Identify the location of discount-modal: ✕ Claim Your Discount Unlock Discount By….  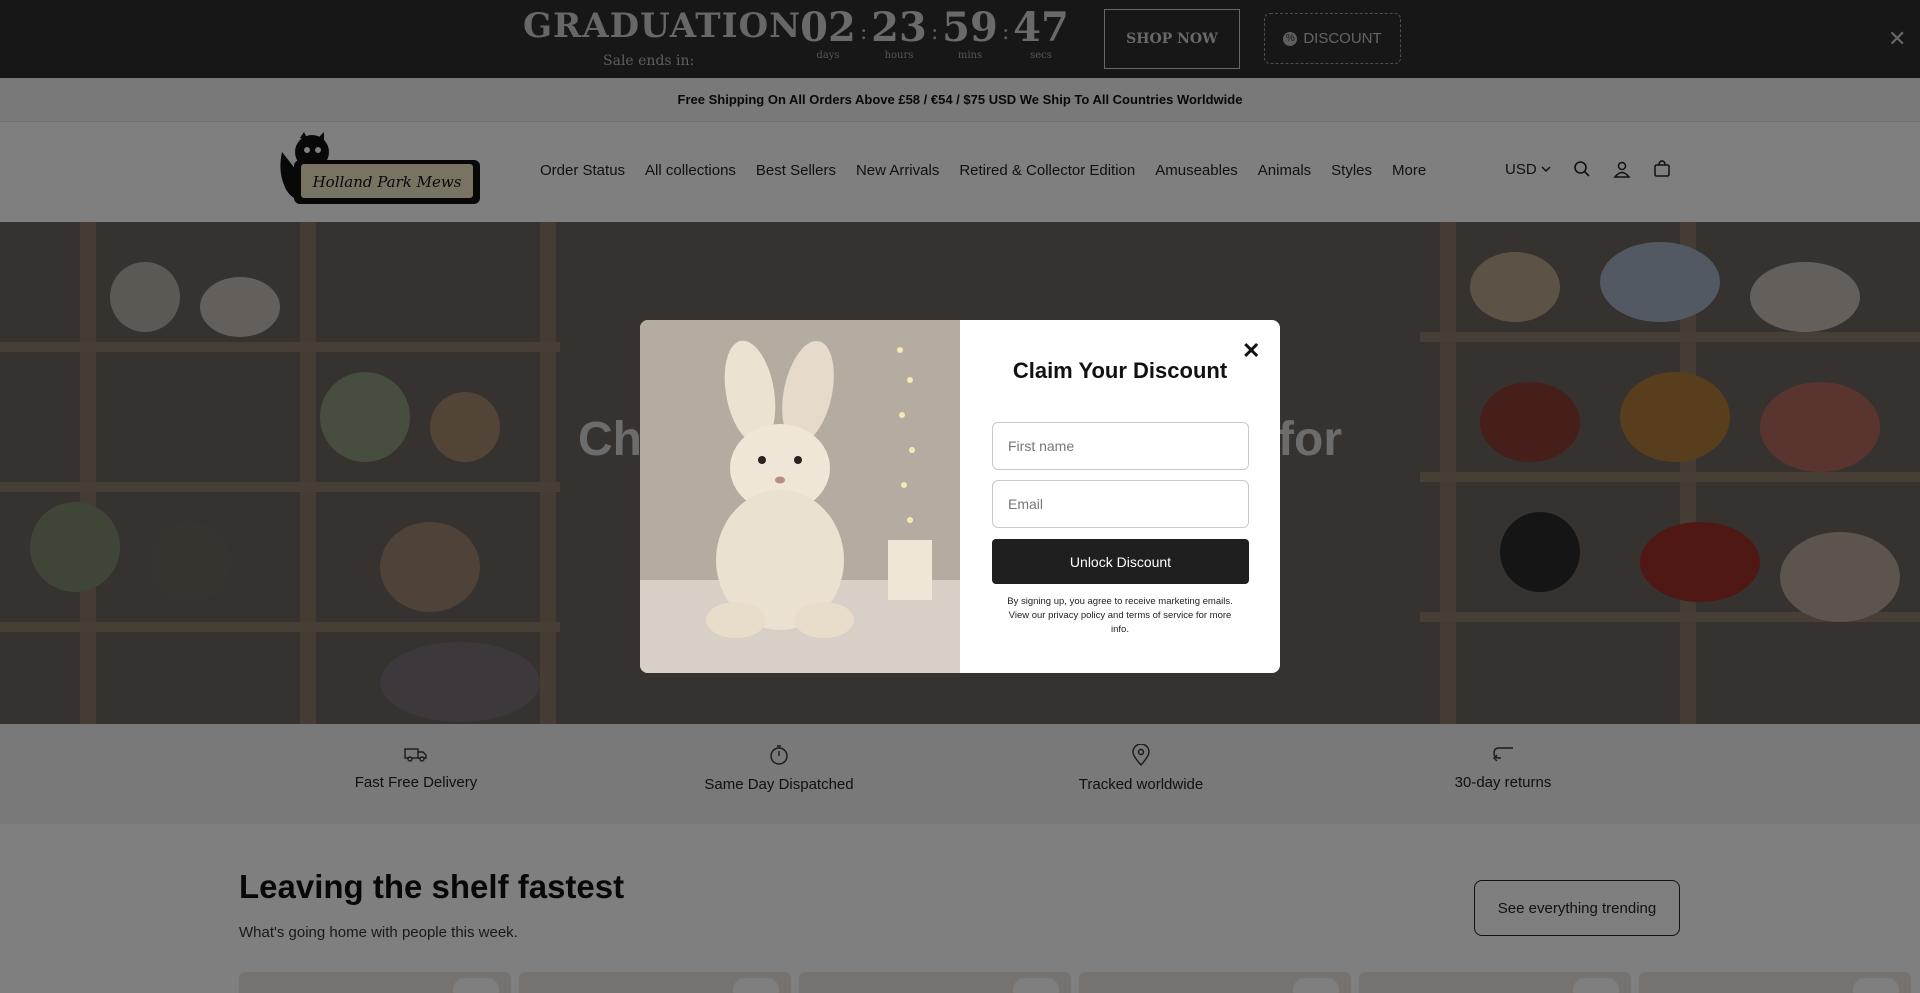
(960, 496).